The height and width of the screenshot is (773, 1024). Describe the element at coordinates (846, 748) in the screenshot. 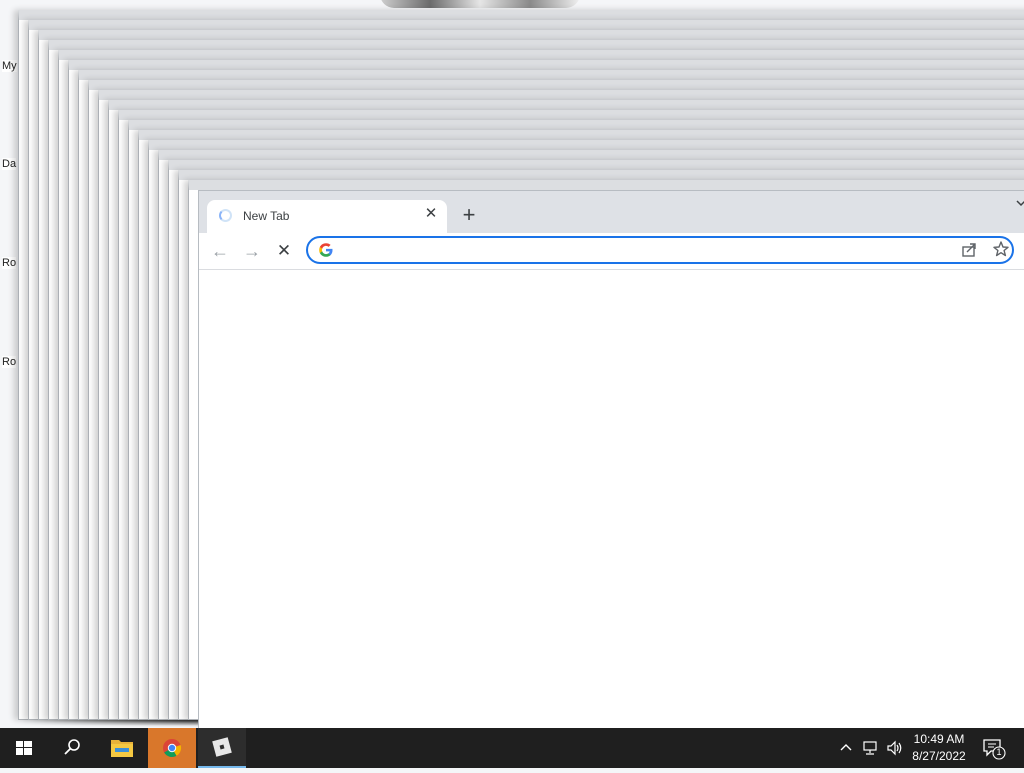

I see `show-hidden-icons-chevron-icon` at that location.